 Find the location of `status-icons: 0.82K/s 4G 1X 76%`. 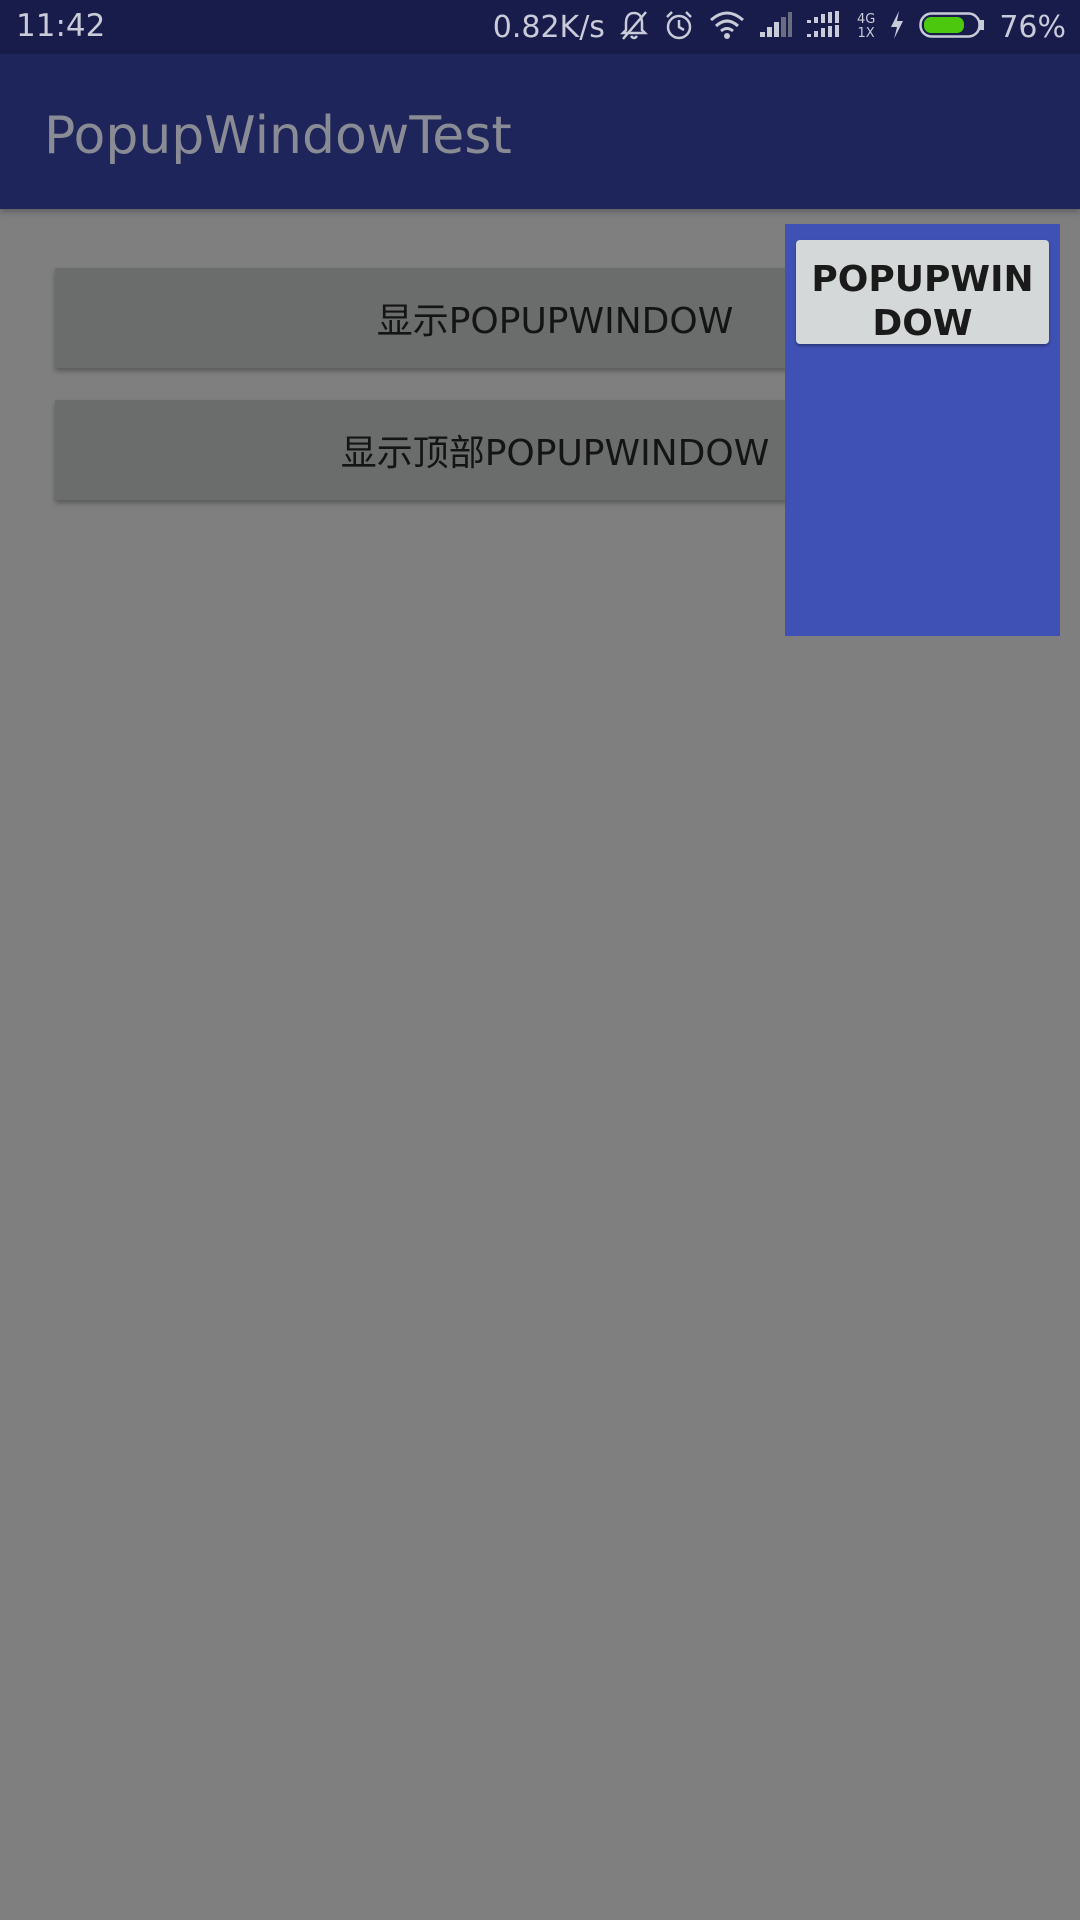

status-icons: 0.82K/s 4G 1X 76% is located at coordinates (779, 27).